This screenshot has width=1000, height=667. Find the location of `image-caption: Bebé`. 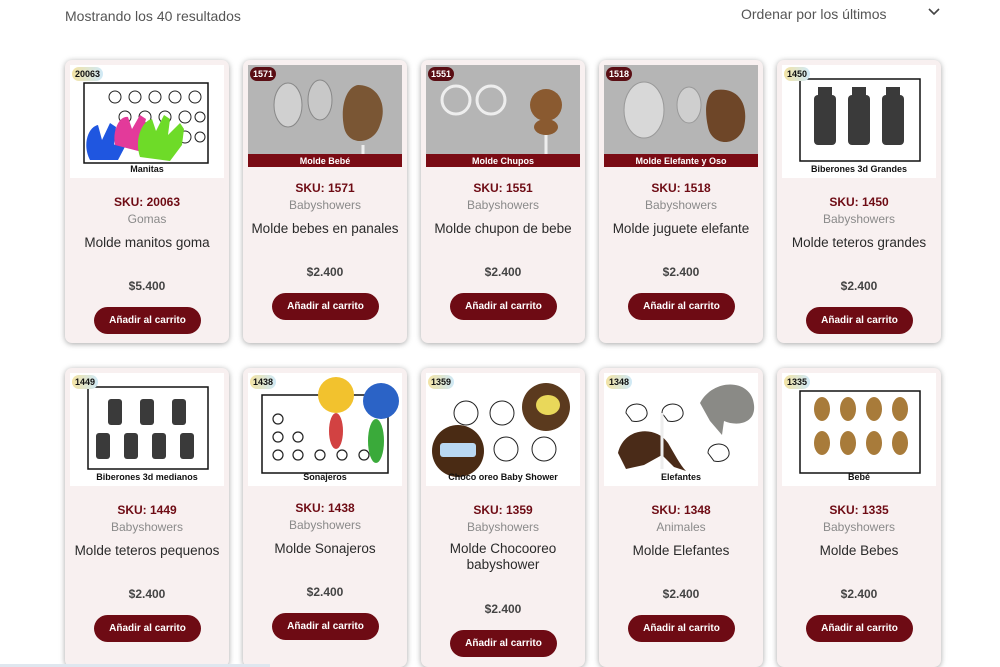

image-caption: Bebé is located at coordinates (858, 477).